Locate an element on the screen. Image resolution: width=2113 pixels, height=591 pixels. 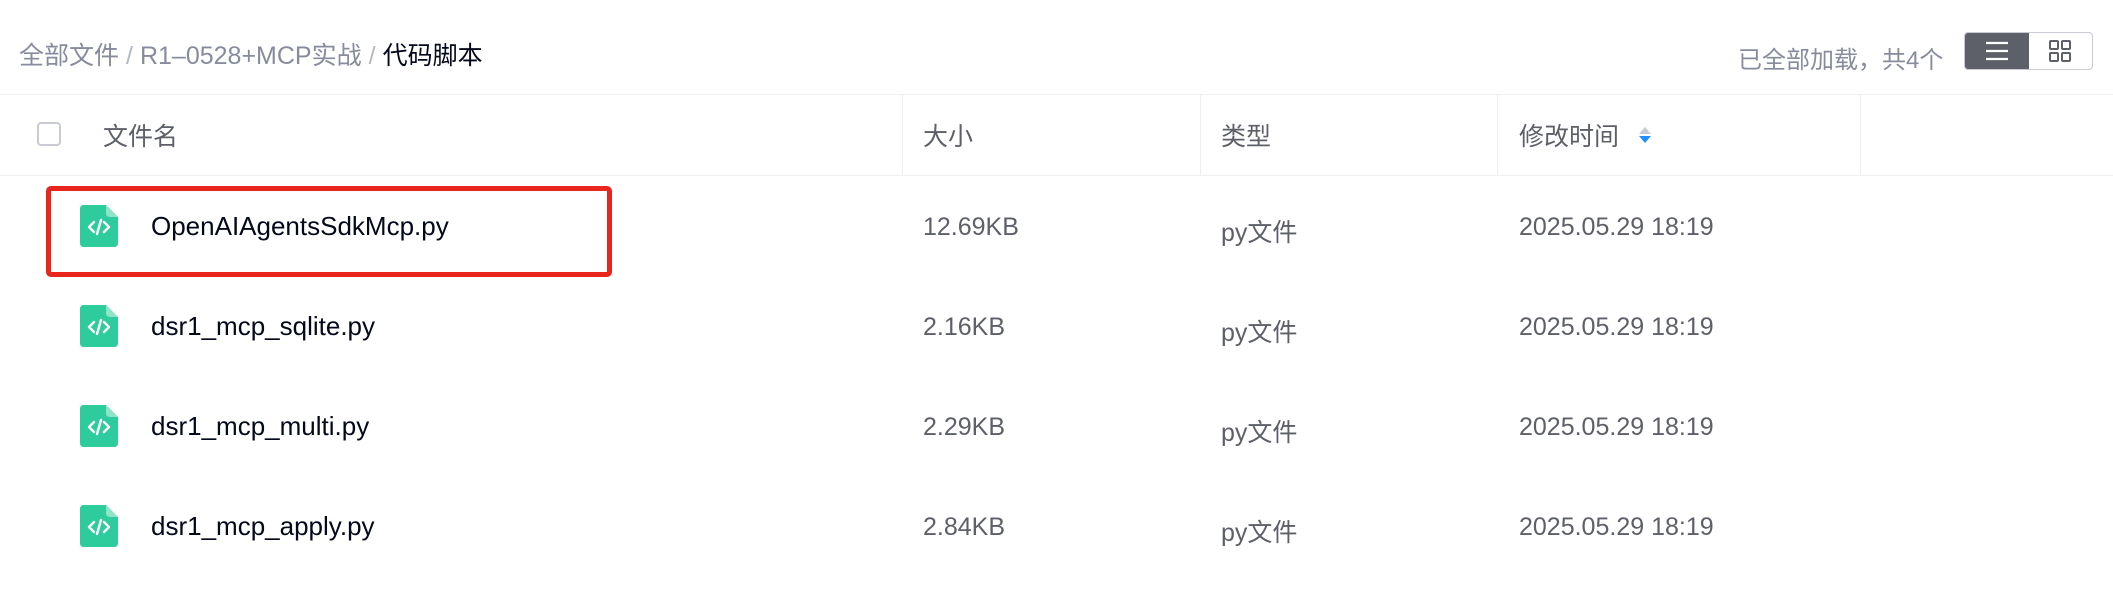
column-header-modified: 修改时间 is located at coordinates (1585, 135).